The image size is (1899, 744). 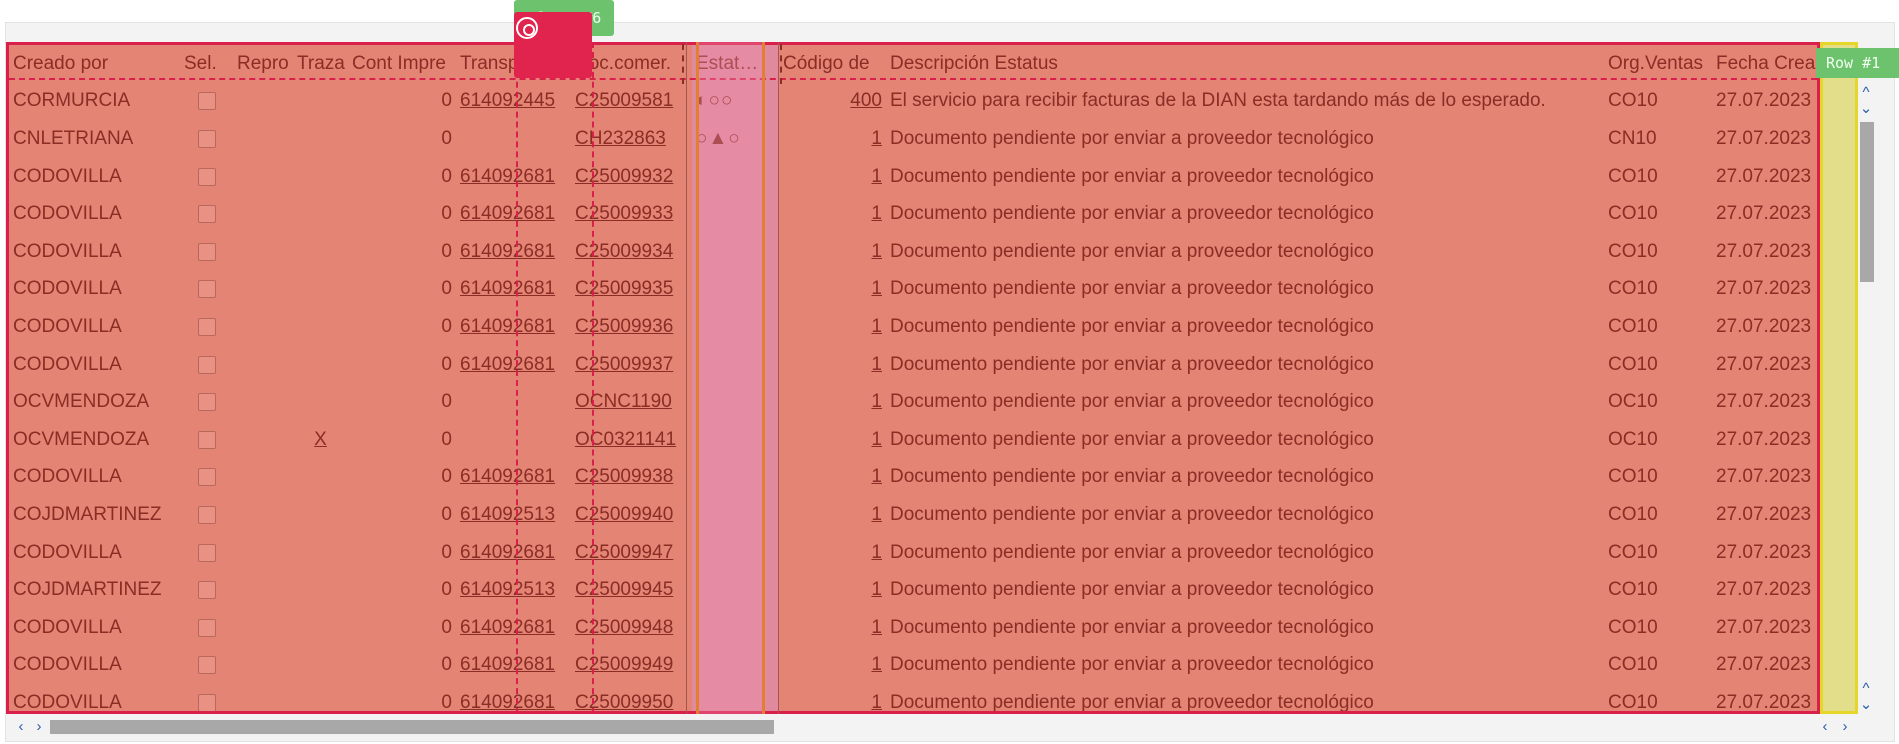 What do you see at coordinates (206, 64) in the screenshot?
I see `col-header-sel: Sel.` at bounding box center [206, 64].